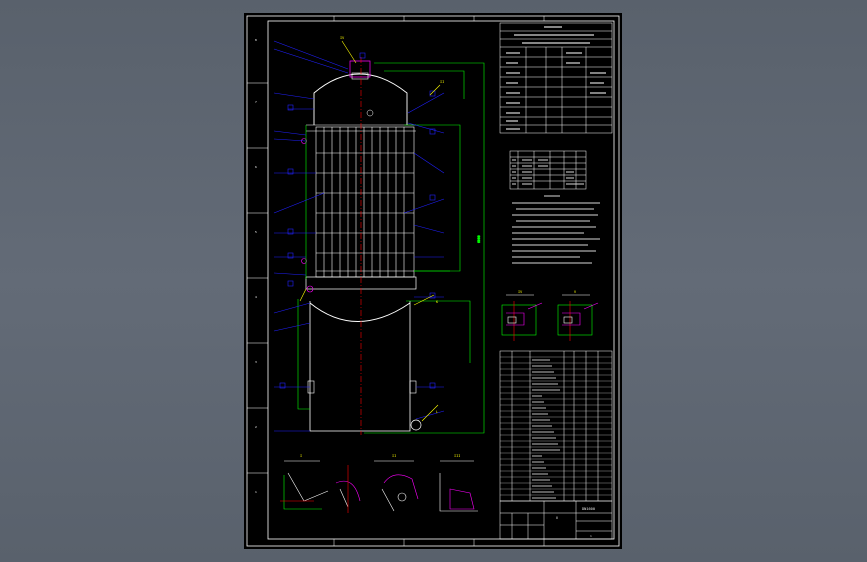 The width and height of the screenshot is (867, 562). I want to click on technical-data-text, so click(556, 78).